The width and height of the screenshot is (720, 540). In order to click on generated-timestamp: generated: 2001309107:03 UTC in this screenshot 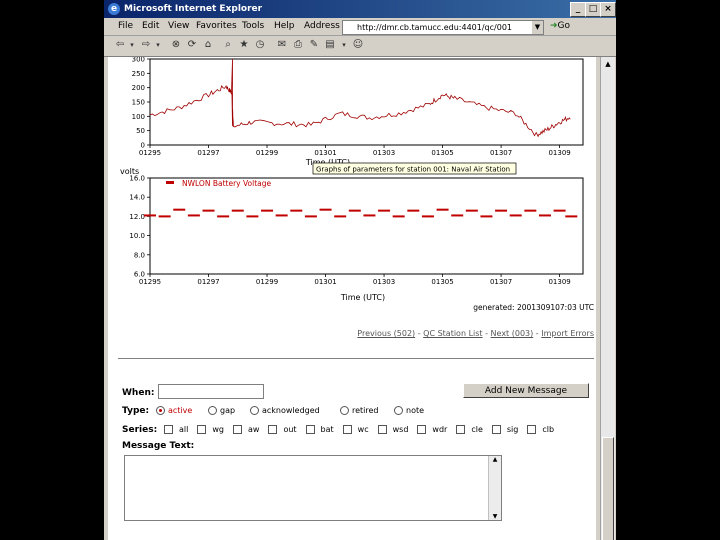, I will do `click(533, 307)`.